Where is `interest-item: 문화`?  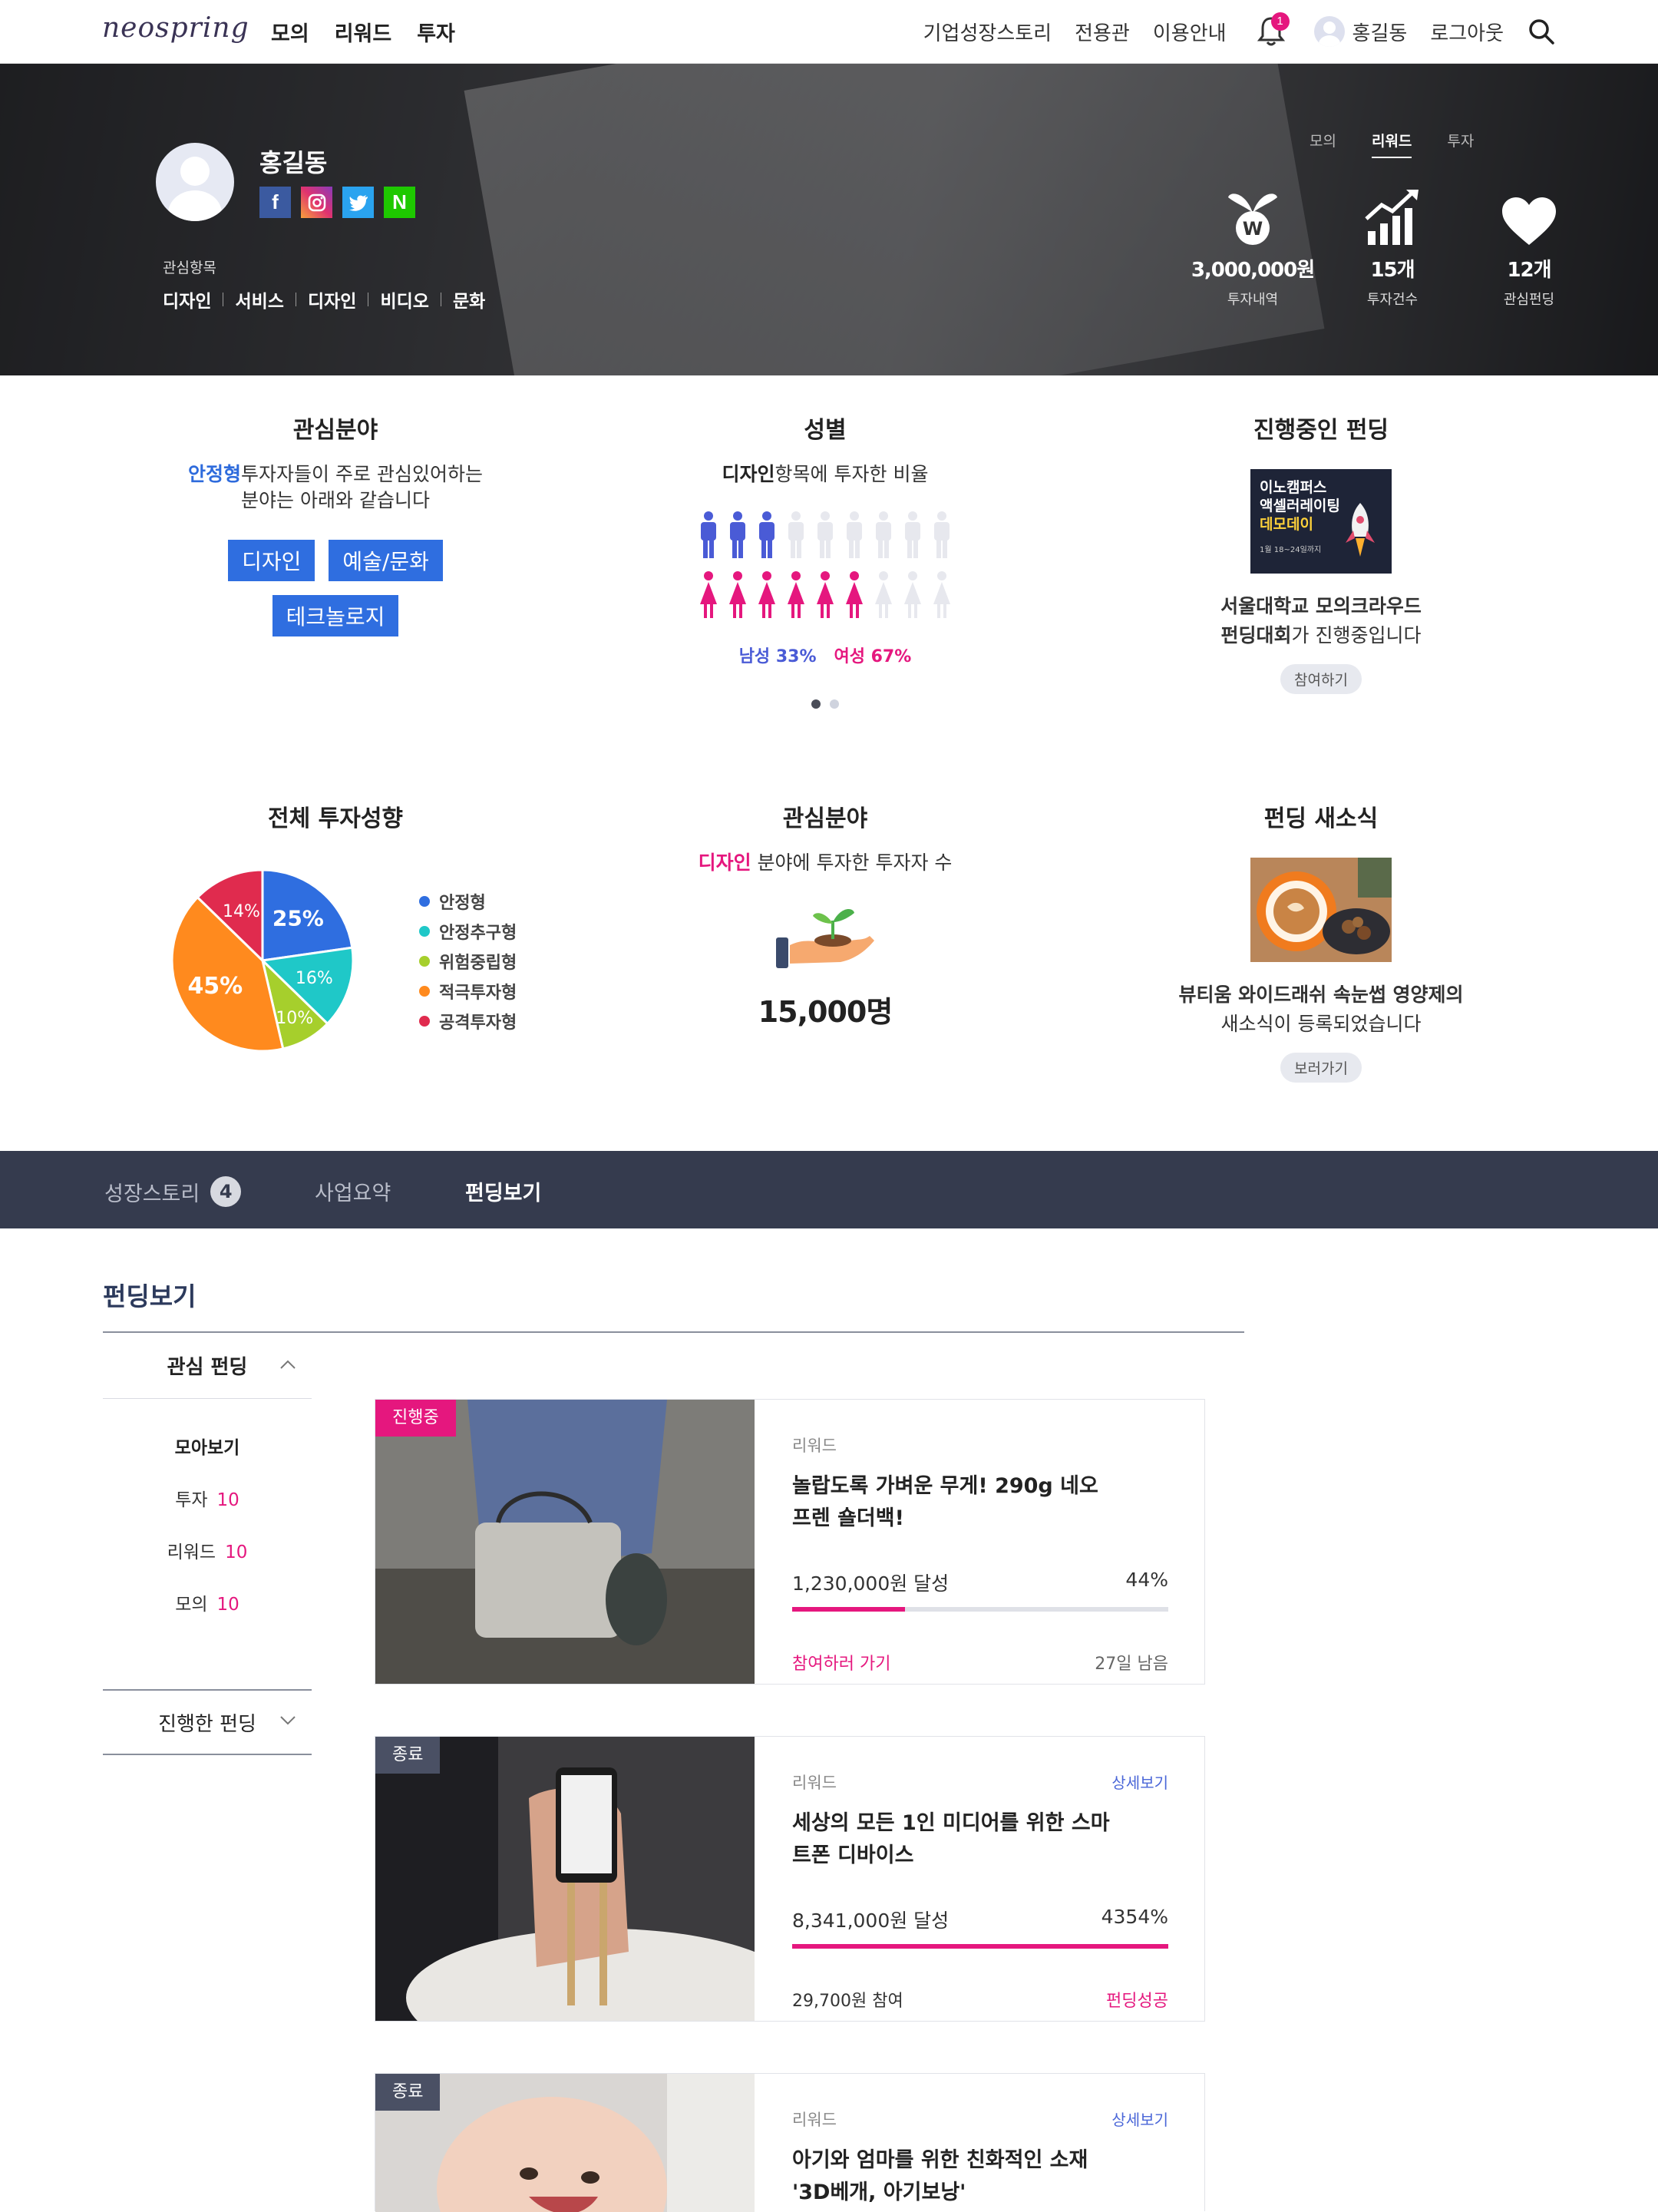 interest-item: 문화 is located at coordinates (469, 302).